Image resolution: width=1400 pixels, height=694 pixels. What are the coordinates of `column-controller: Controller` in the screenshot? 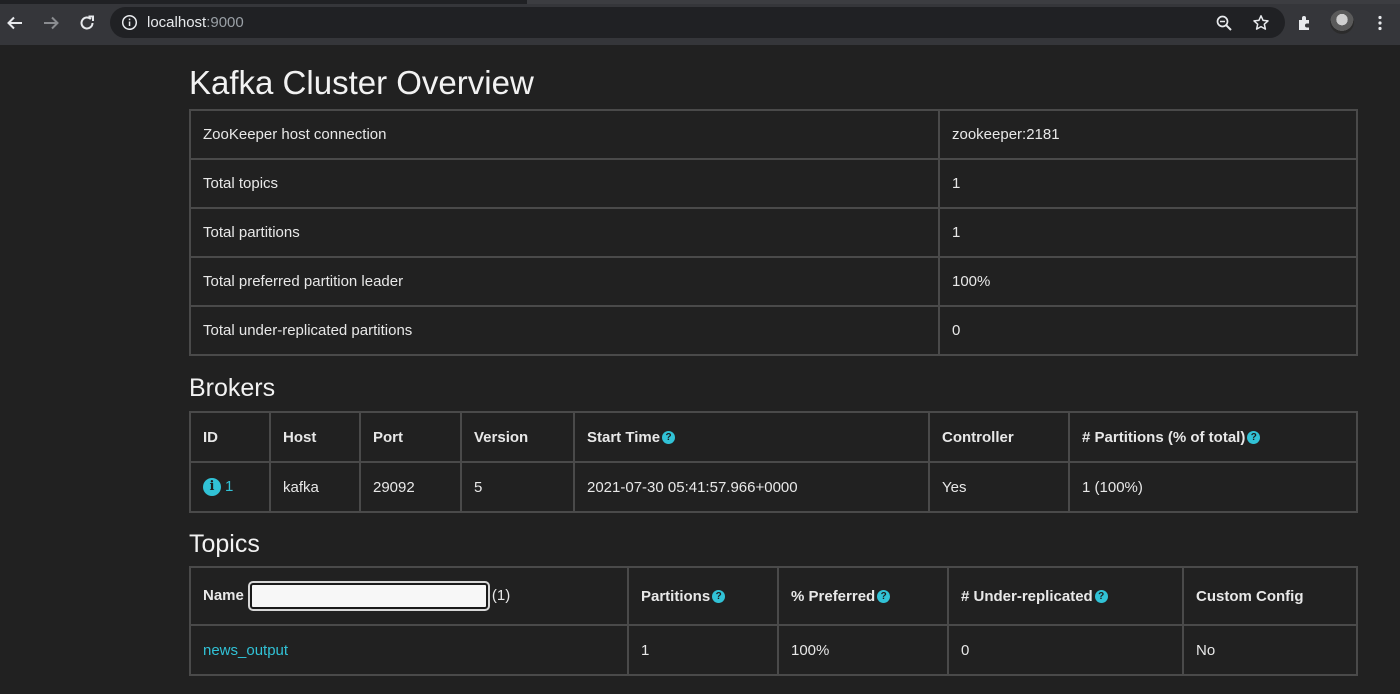 It's located at (999, 437).